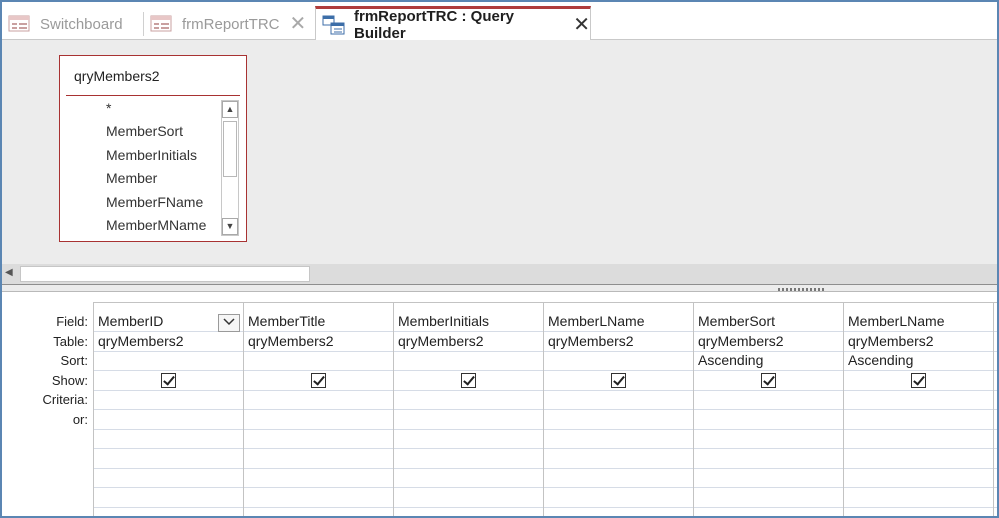  I want to click on tab-label: frmReportTRC : Query Builder, so click(434, 24).